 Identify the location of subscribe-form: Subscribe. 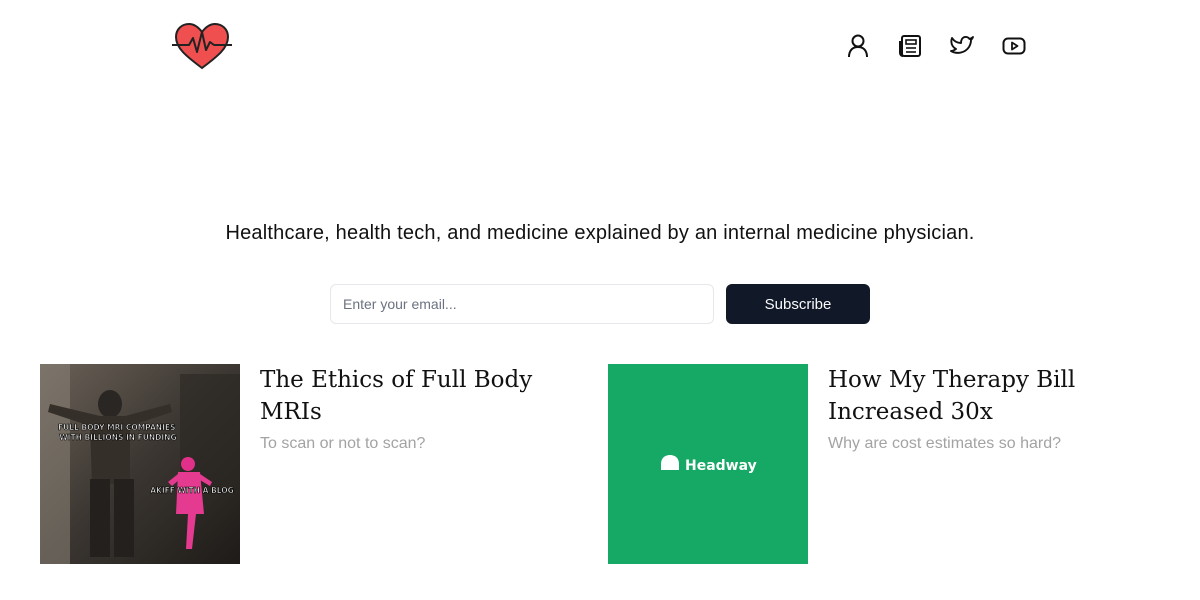
(600, 304).